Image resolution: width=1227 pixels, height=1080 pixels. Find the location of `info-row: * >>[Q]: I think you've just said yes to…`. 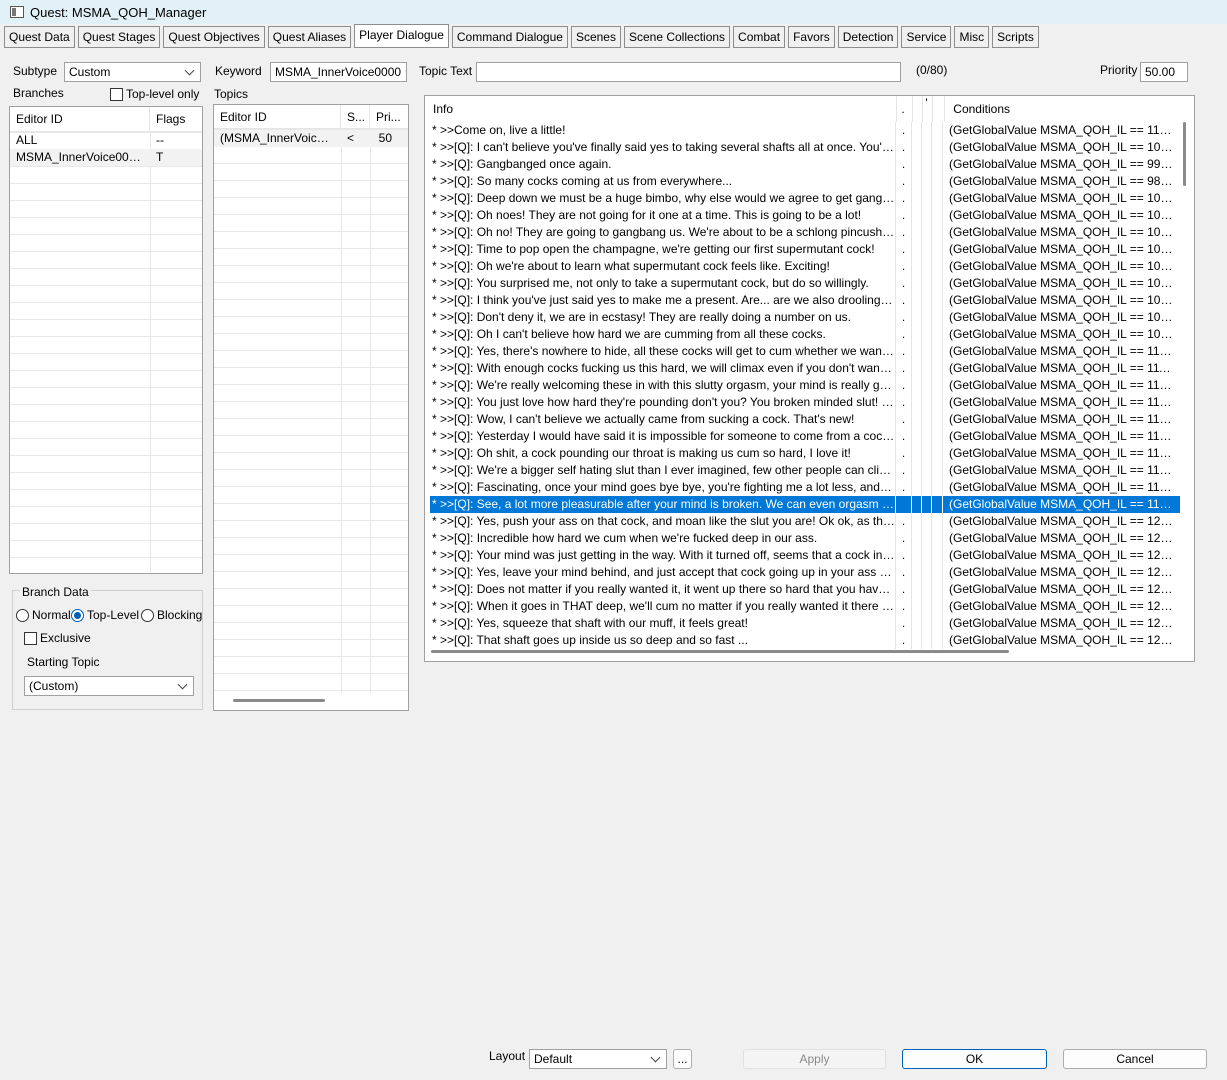

info-row: * >>[Q]: I think you've just said yes to… is located at coordinates (805, 300).